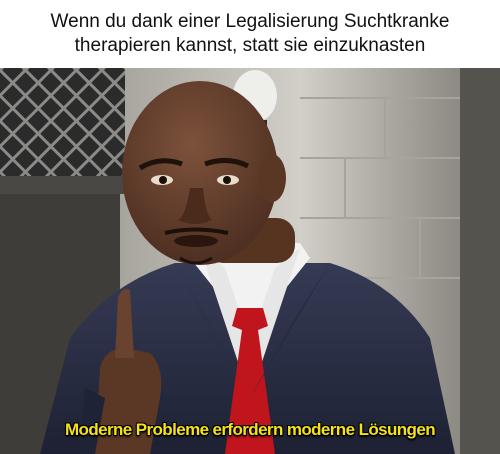 The width and height of the screenshot is (500, 454). What do you see at coordinates (196, 241) in the screenshot?
I see `mouth` at bounding box center [196, 241].